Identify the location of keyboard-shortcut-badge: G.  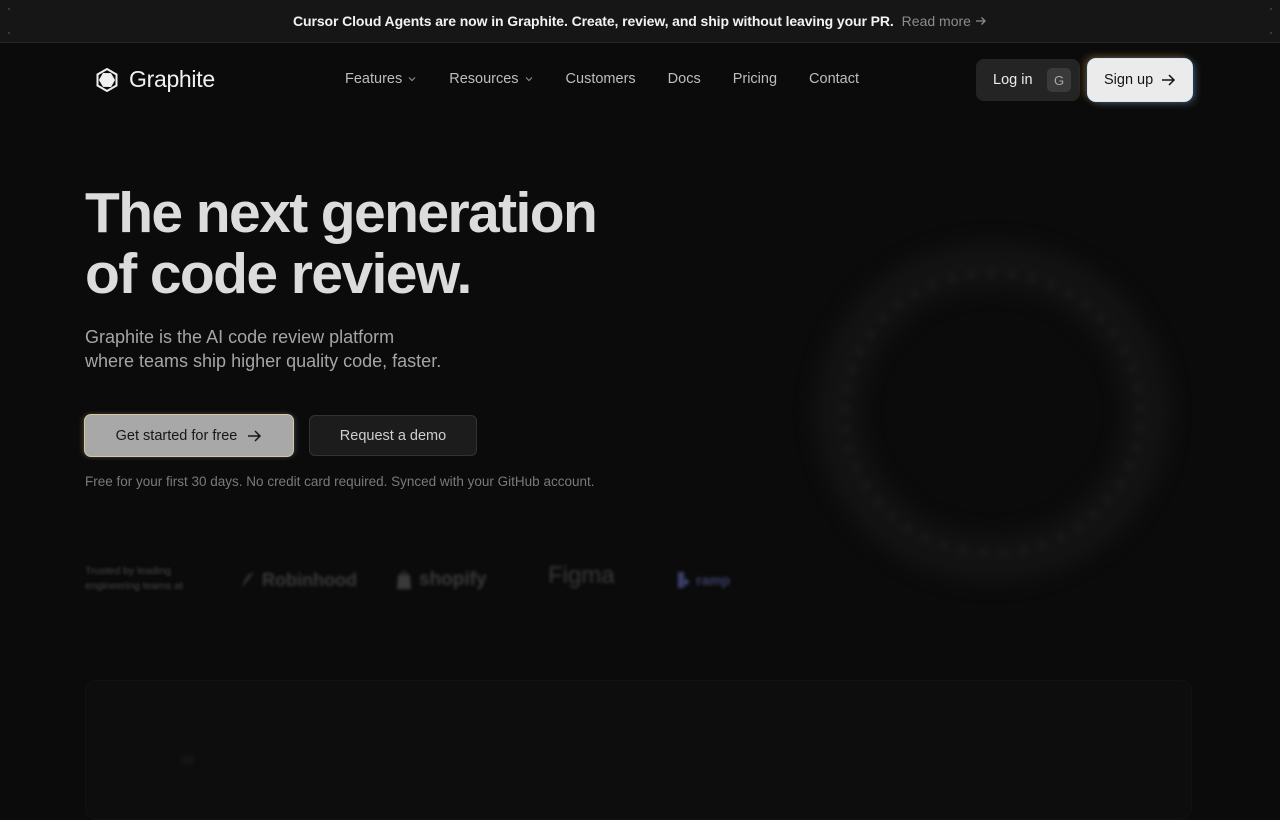
(1059, 80).